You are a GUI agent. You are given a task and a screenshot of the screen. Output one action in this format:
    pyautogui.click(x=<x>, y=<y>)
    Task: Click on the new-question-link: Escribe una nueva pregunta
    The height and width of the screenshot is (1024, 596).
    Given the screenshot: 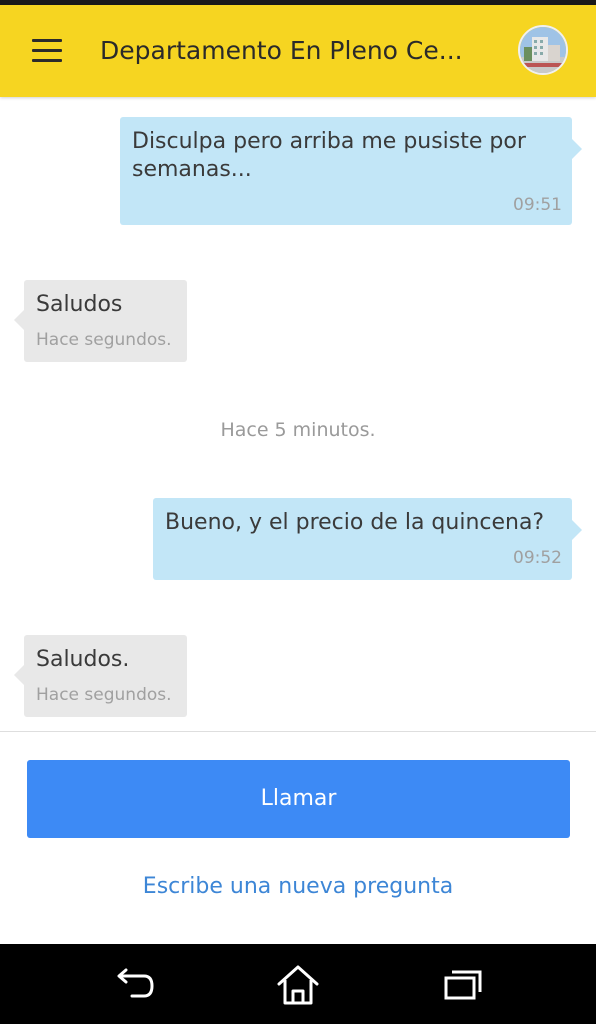 What is the action you would take?
    pyautogui.click(x=298, y=886)
    